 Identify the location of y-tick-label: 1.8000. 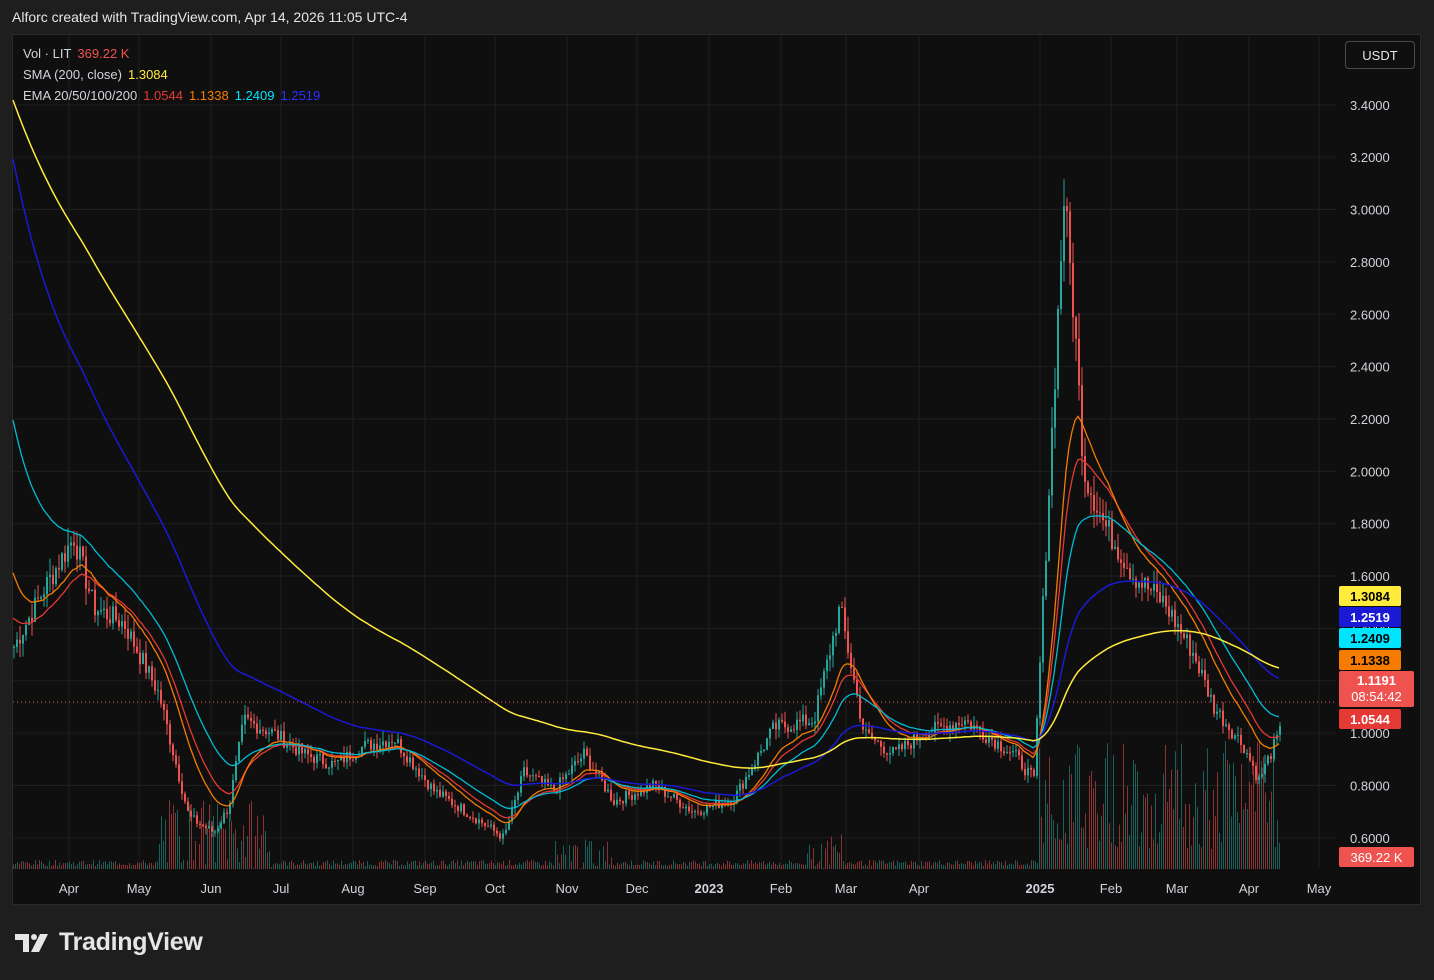
(1370, 524).